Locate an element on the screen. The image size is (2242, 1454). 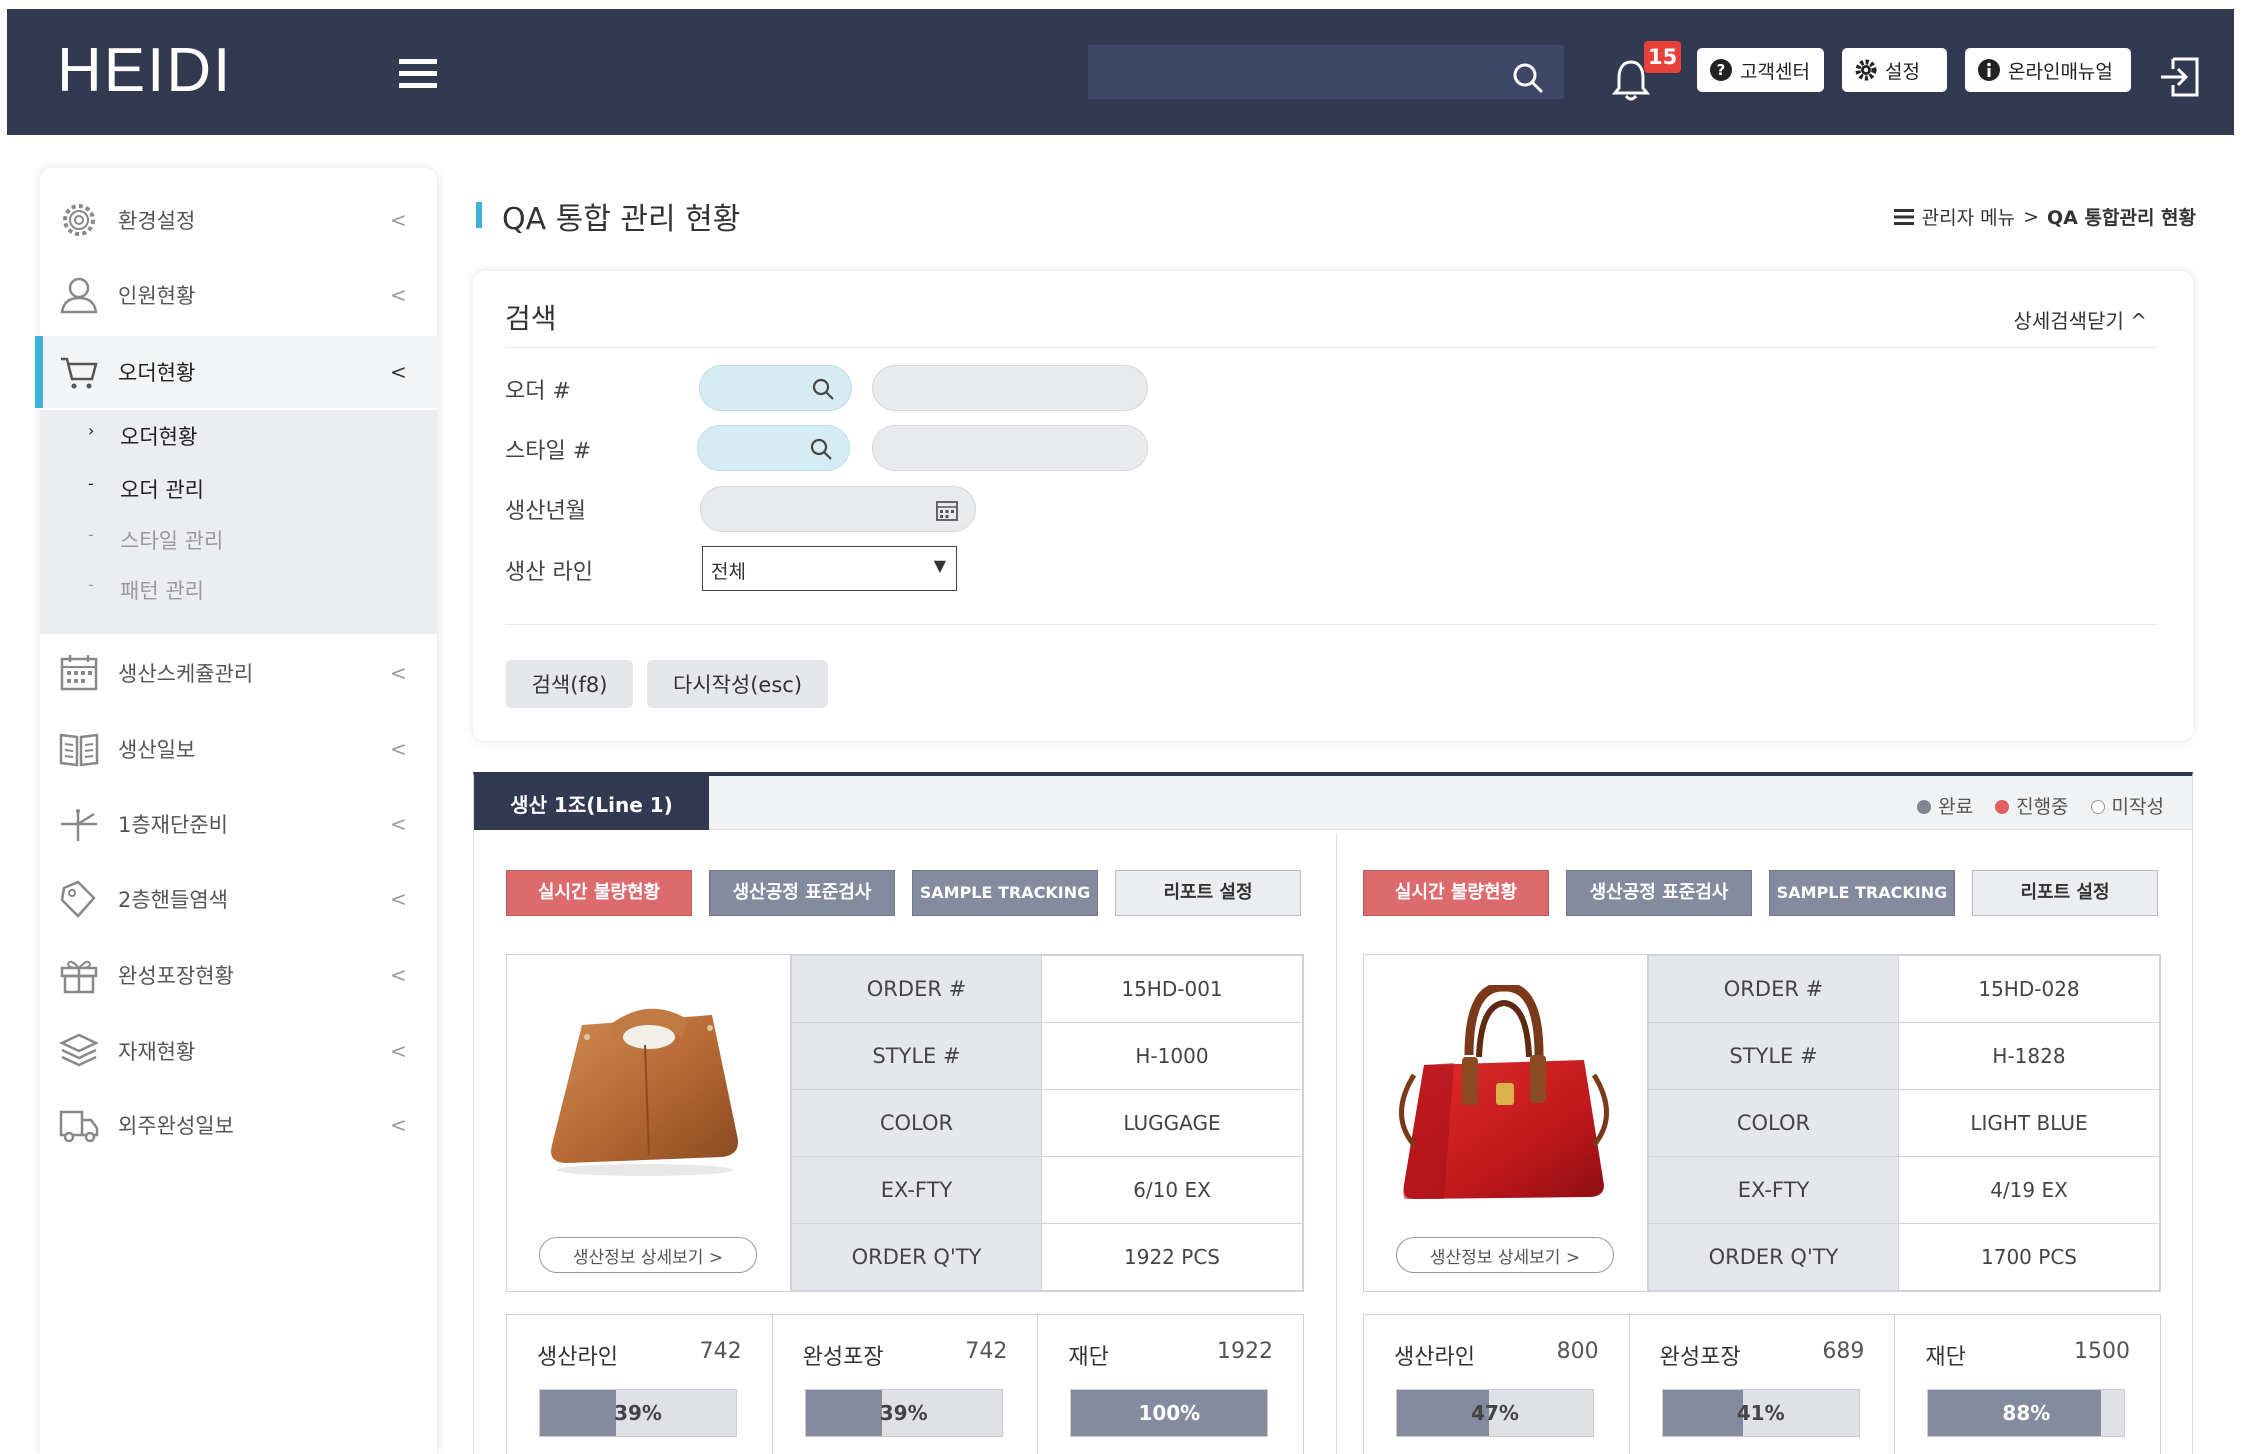
logo: HEIDI is located at coordinates (144, 70).